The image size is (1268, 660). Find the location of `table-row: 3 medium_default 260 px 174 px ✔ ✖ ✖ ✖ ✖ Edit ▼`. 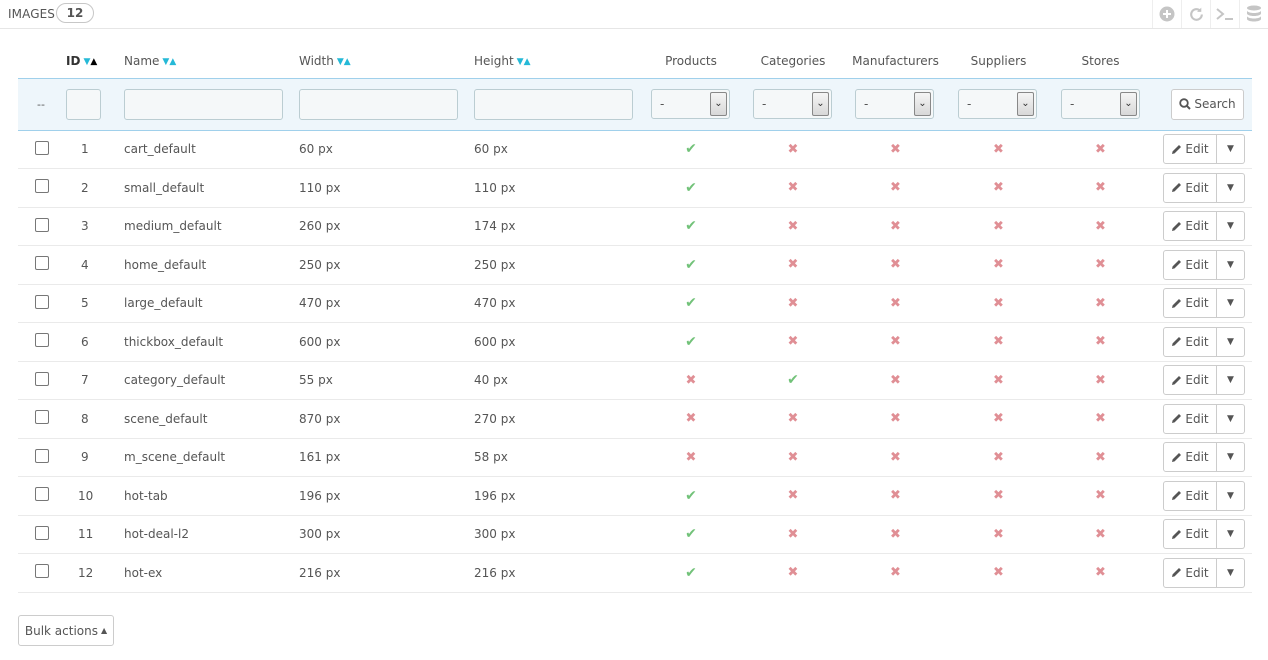

table-row: 3 medium_default 260 px 174 px ✔ ✖ ✖ ✖ ✖ Edit ▼ is located at coordinates (635, 226).